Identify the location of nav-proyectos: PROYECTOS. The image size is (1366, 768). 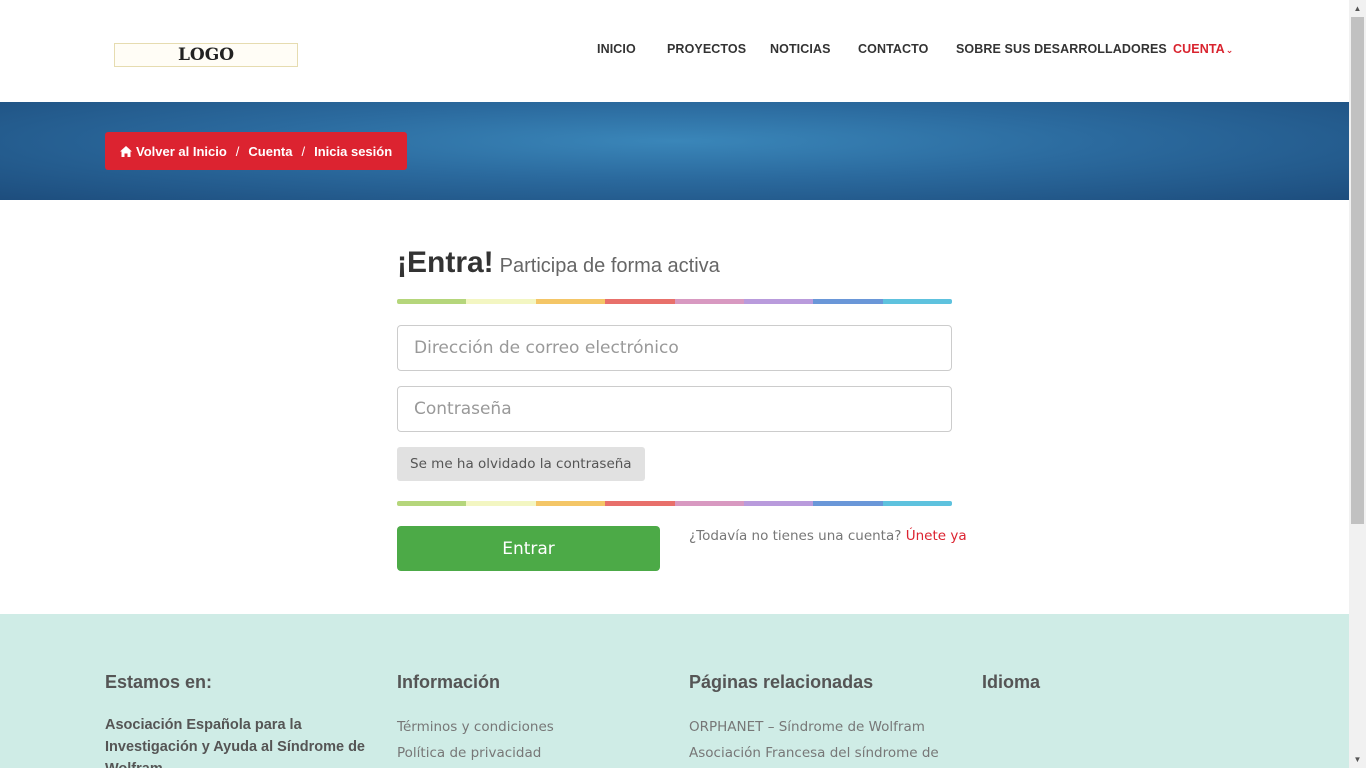
(706, 49).